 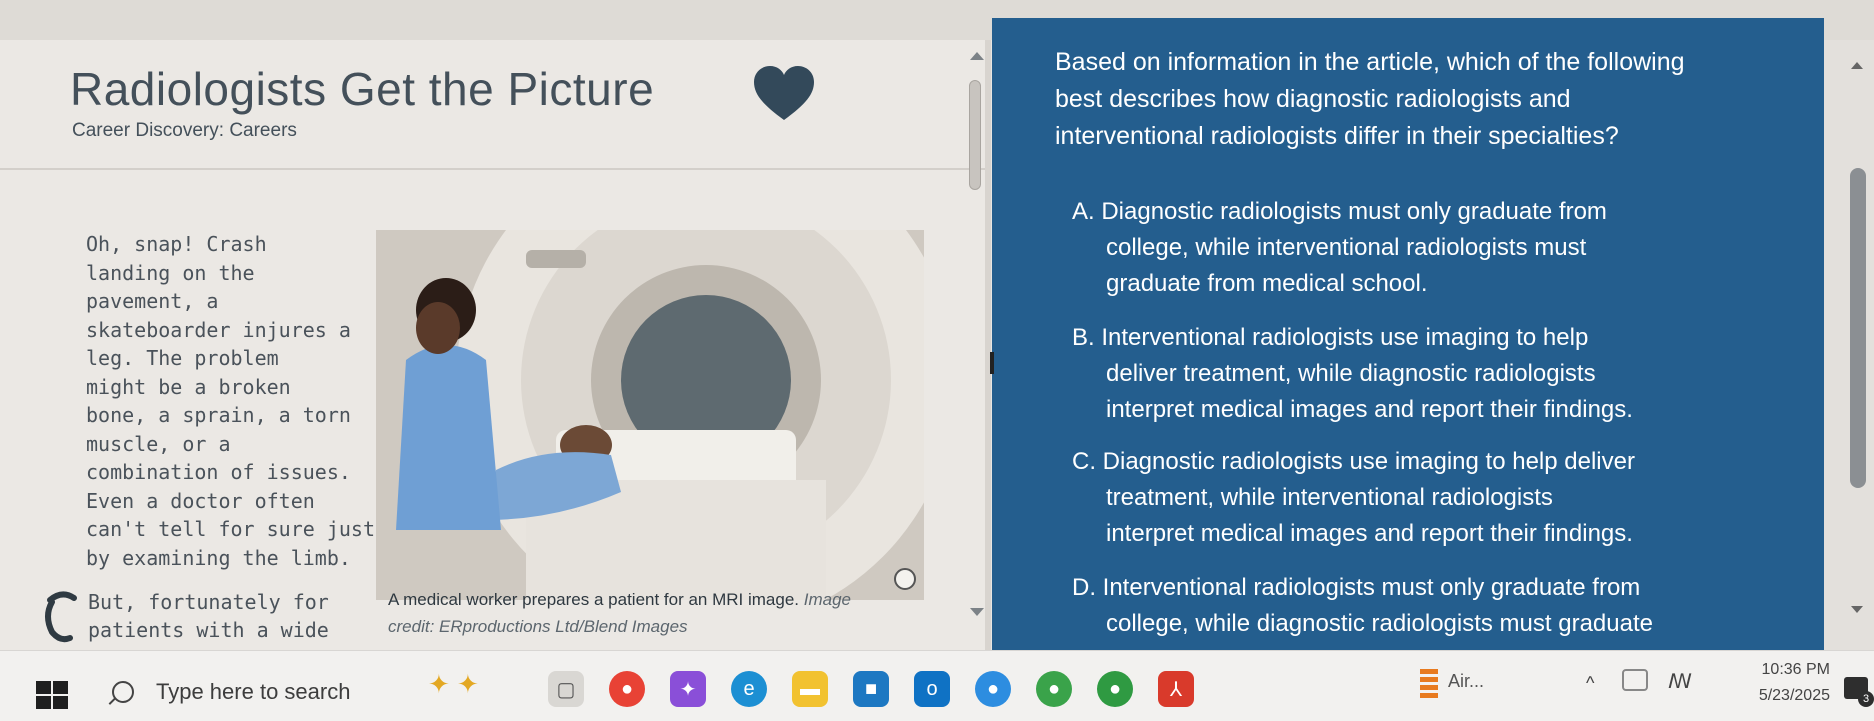 I want to click on article-line: But, fortunately for, so click(x=208, y=602).